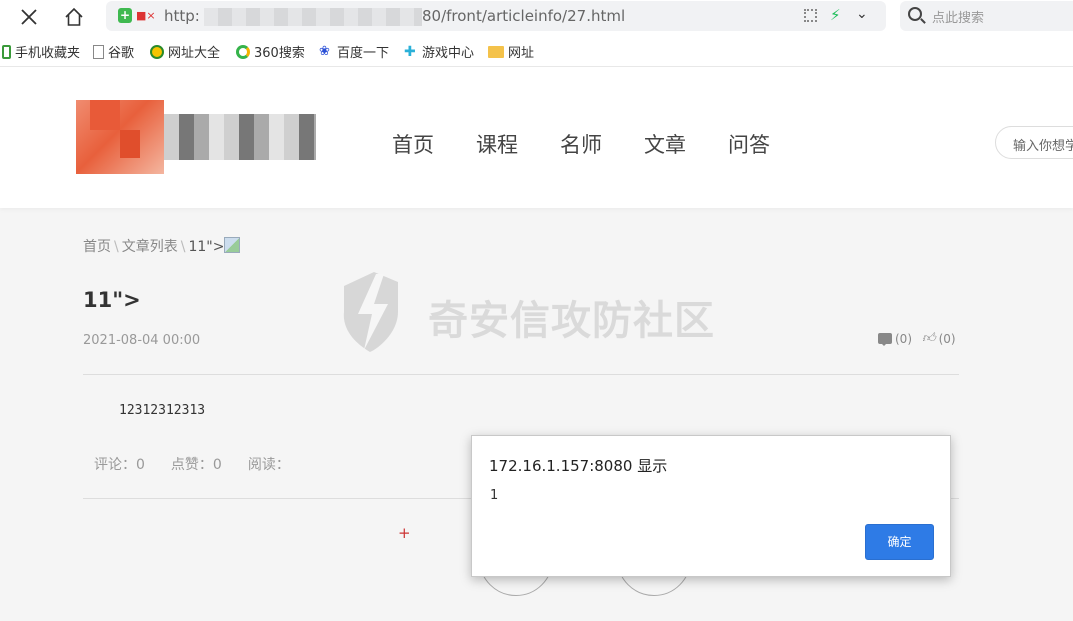  Describe the element at coordinates (929, 338) in the screenshot. I see `thumbs-up-icon: 👍︎` at that location.